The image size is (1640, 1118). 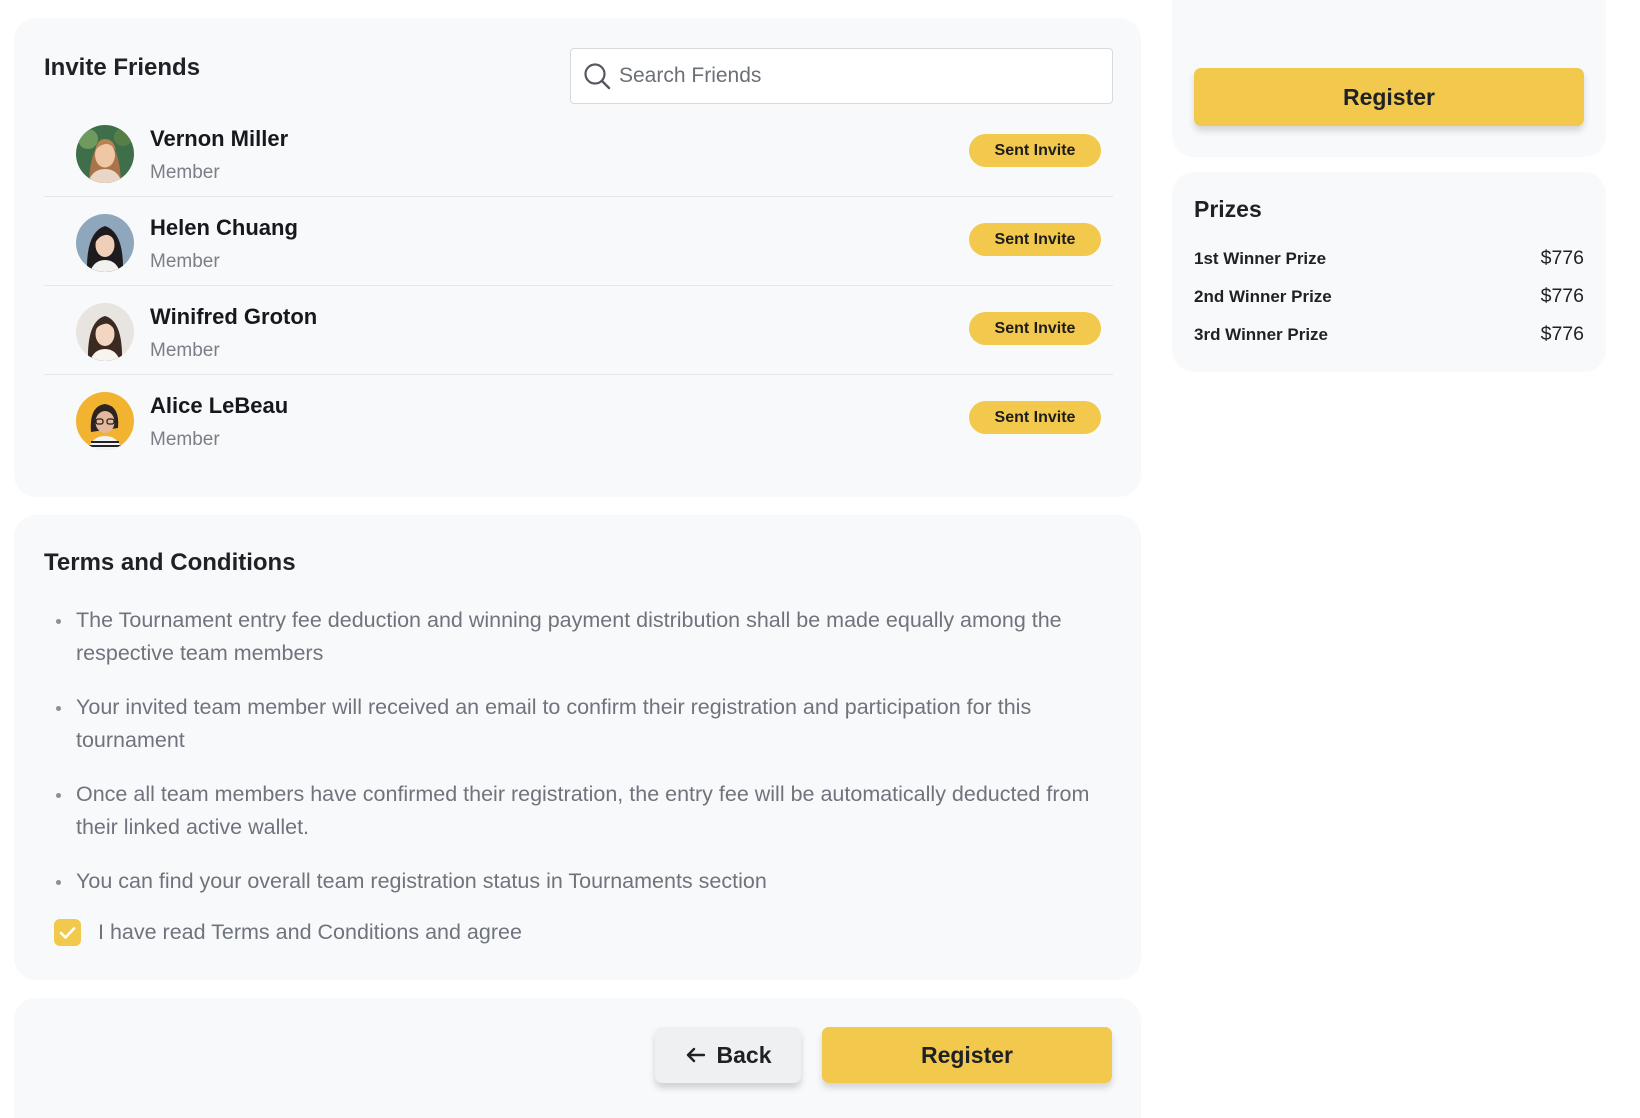 What do you see at coordinates (1389, 296) in the screenshot?
I see `prize-row: 2nd Winner Prize $776` at bounding box center [1389, 296].